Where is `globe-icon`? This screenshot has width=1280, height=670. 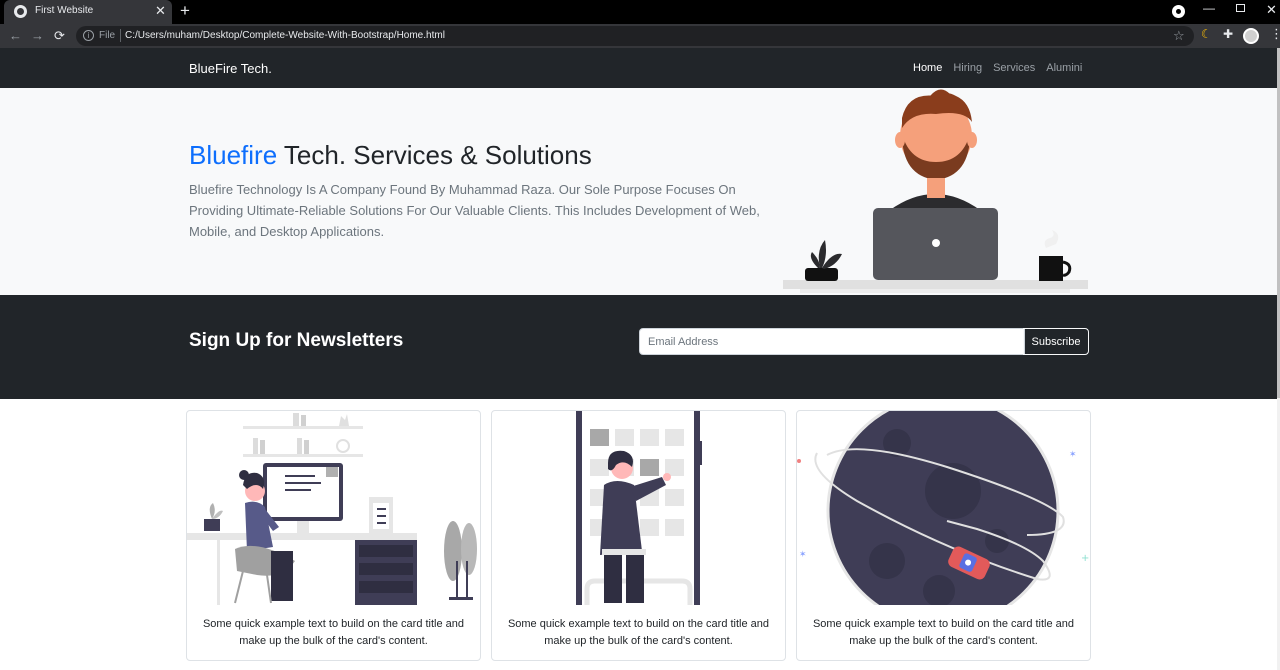 globe-icon is located at coordinates (20, 11).